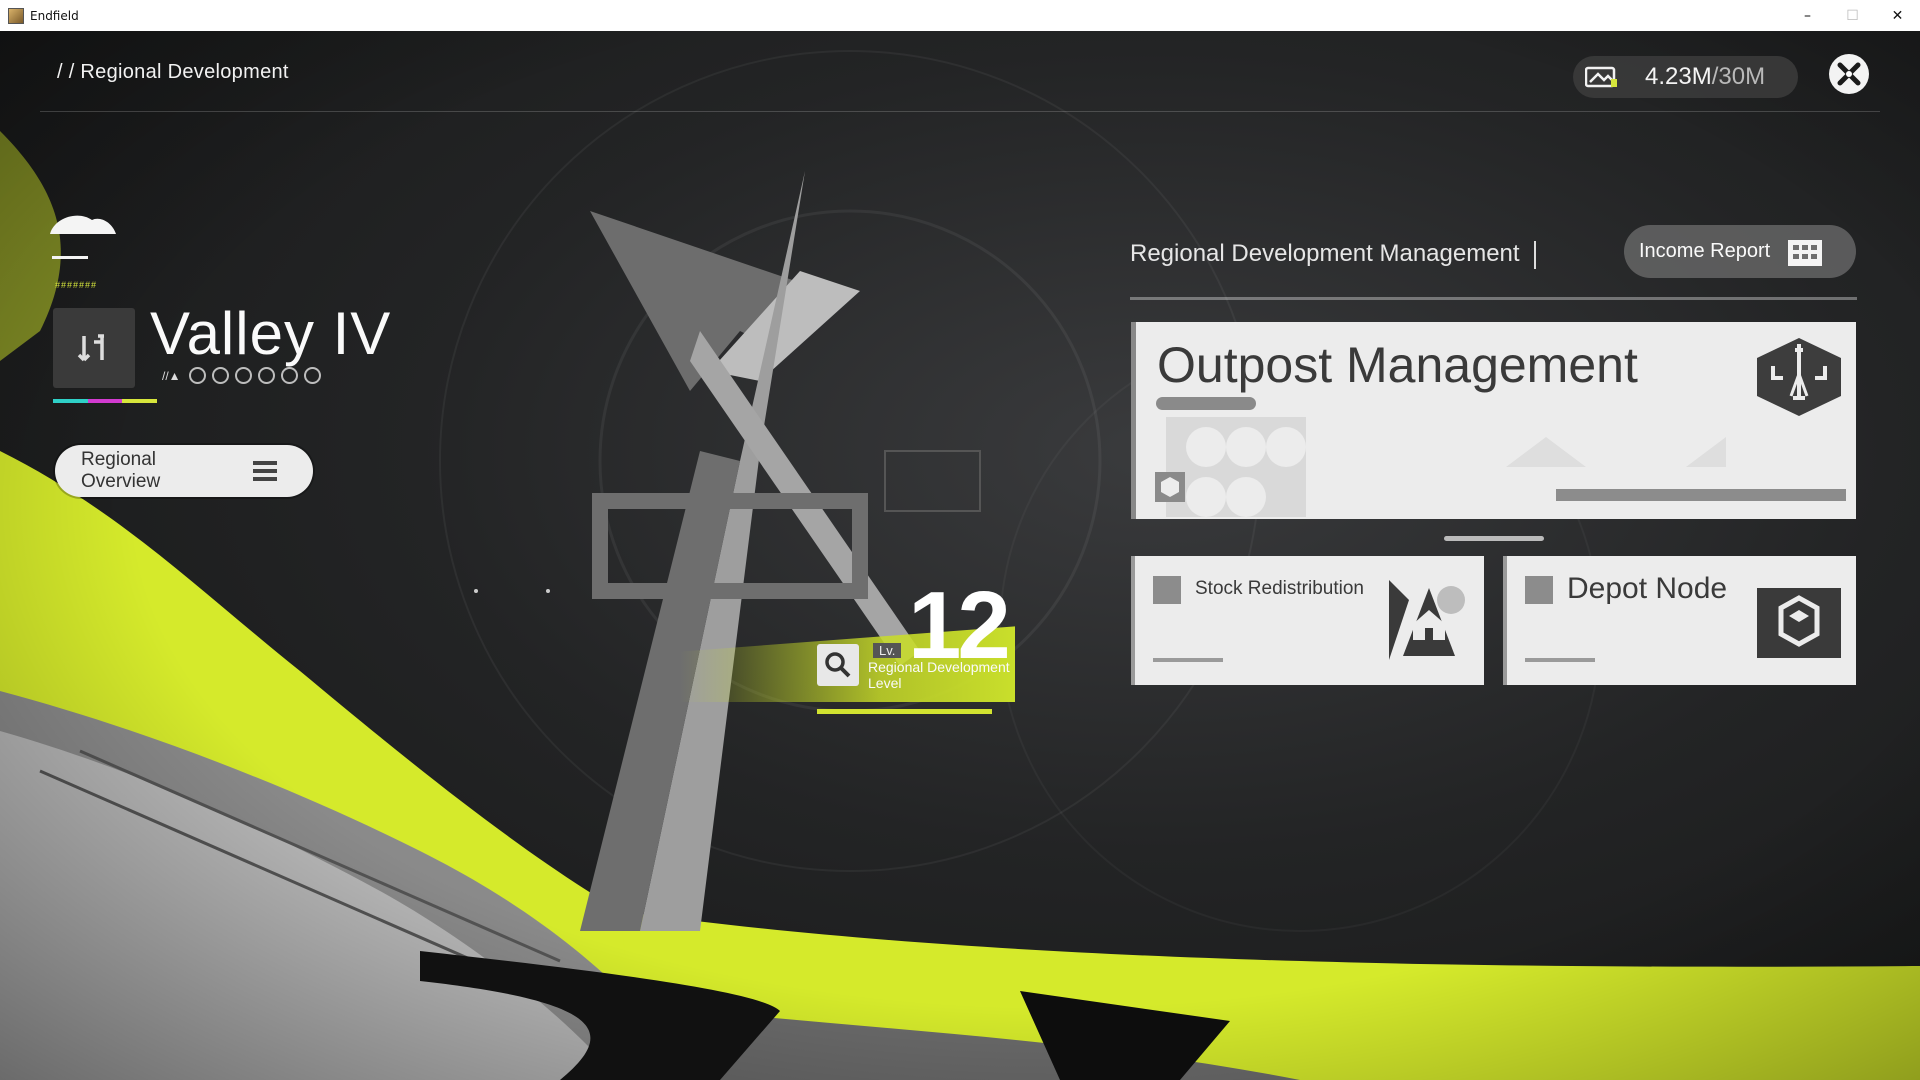 This screenshot has width=1920, height=1080. Describe the element at coordinates (904, 711) in the screenshot. I see `level-progress-bar` at that location.